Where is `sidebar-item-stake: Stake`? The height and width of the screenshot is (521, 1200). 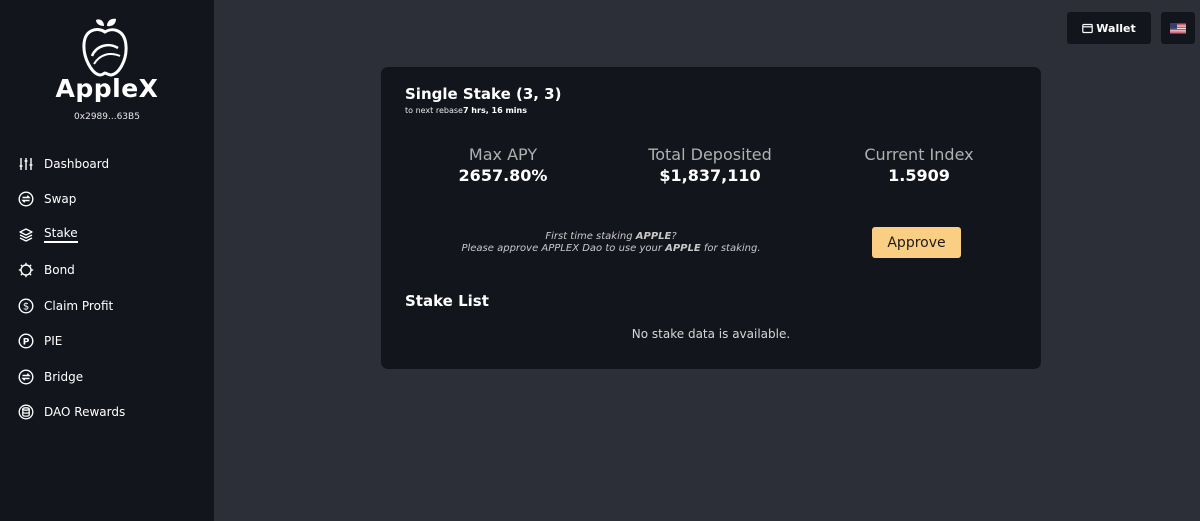
sidebar-item-stake: Stake is located at coordinates (71, 235).